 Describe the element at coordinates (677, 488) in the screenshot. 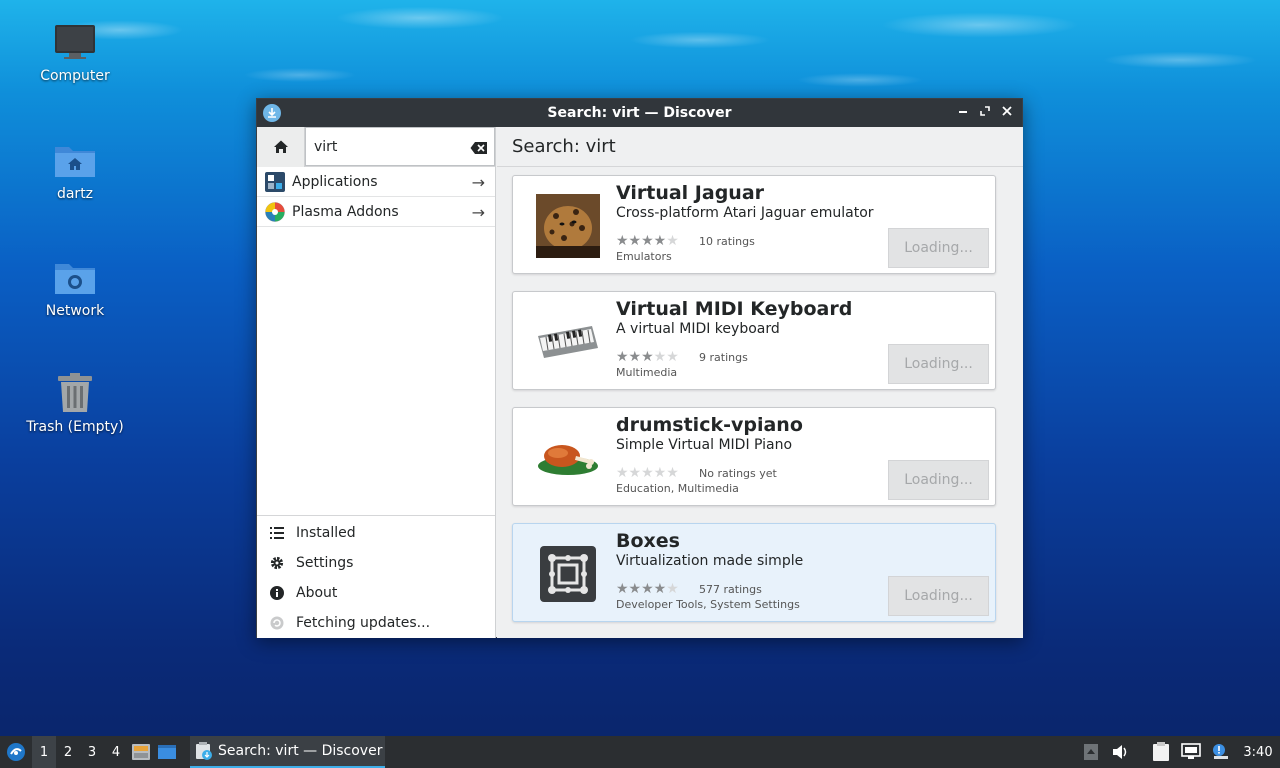

I see `app-categories: Education, Multimedia` at that location.